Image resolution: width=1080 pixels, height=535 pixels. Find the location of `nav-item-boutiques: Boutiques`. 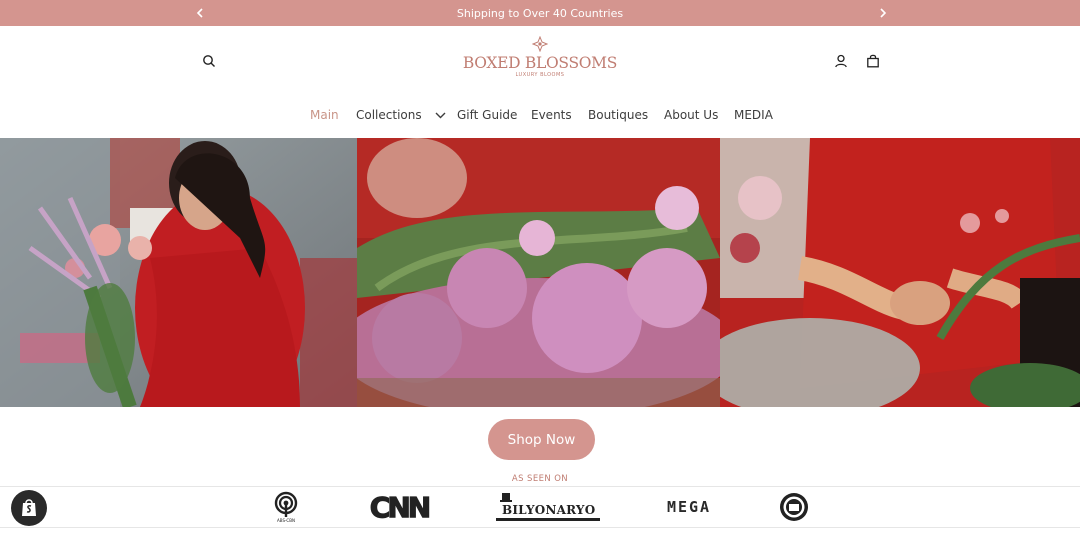

nav-item-boutiques: Boutiques is located at coordinates (618, 115).